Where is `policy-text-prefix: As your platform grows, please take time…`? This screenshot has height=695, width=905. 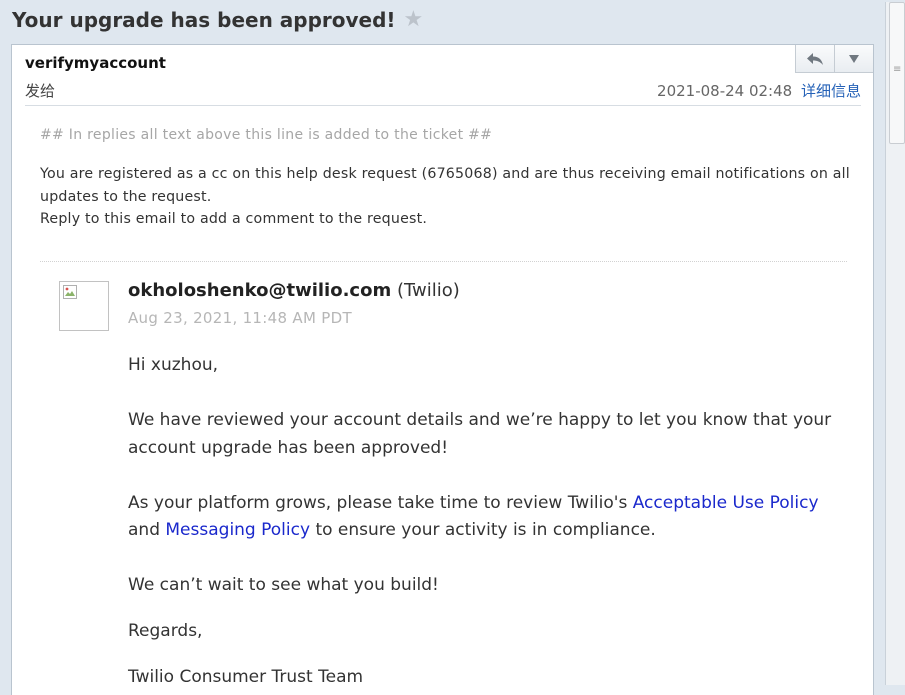 policy-text-prefix: As your platform grows, please take time… is located at coordinates (380, 502).